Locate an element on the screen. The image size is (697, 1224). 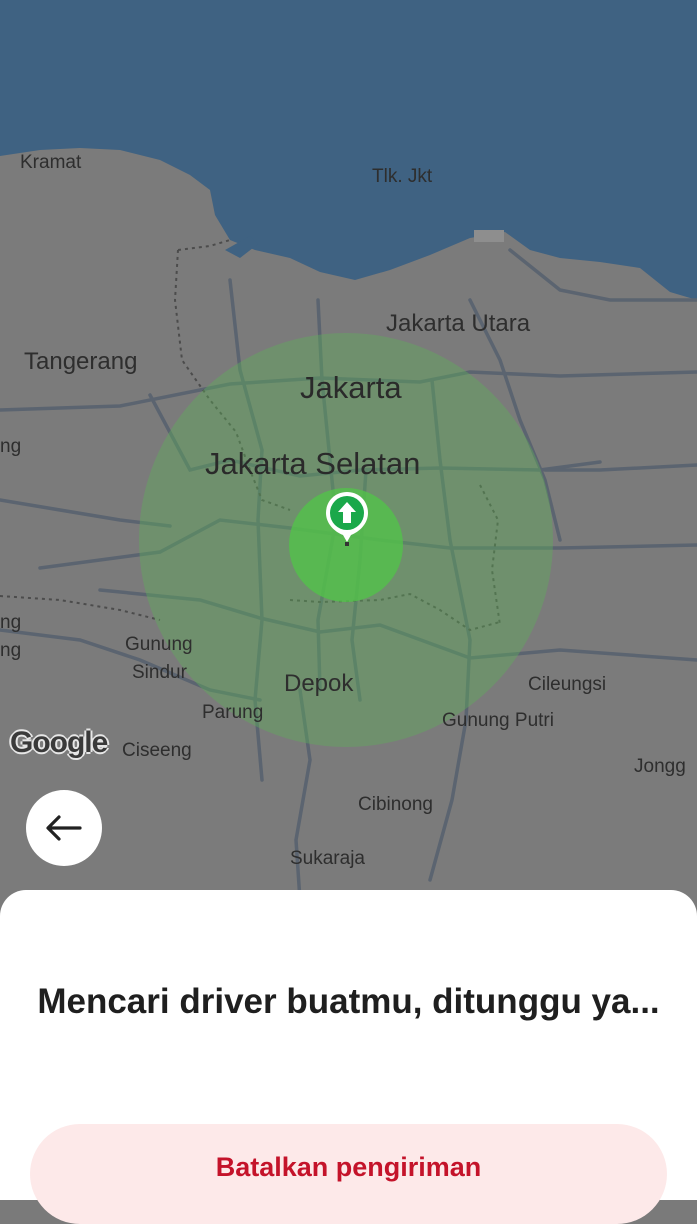
map-label-edge-ng-3: ng is located at coordinates (11, 650).